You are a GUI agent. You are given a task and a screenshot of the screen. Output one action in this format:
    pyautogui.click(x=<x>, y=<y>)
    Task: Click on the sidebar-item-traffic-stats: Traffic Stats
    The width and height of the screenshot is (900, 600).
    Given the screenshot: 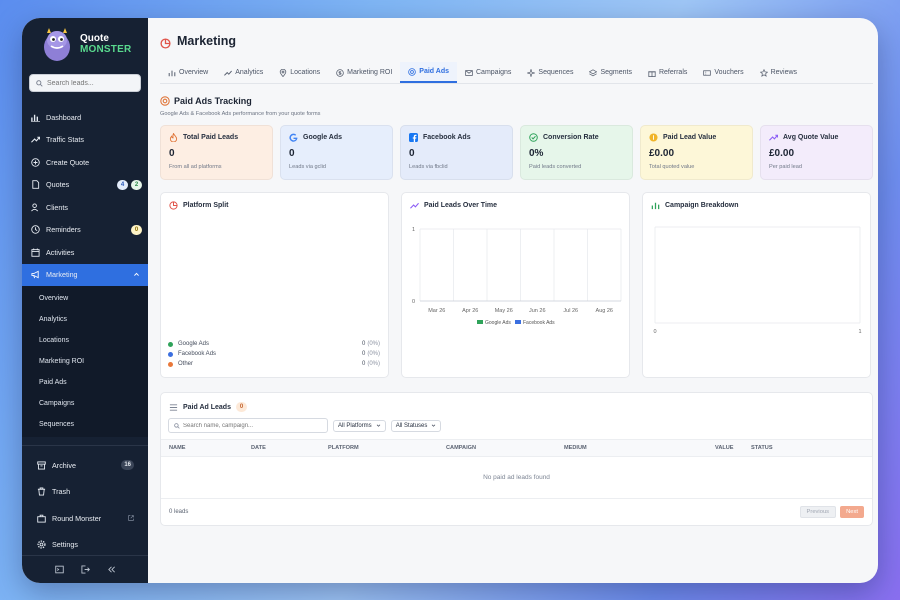 What is the action you would take?
    pyautogui.click(x=85, y=140)
    